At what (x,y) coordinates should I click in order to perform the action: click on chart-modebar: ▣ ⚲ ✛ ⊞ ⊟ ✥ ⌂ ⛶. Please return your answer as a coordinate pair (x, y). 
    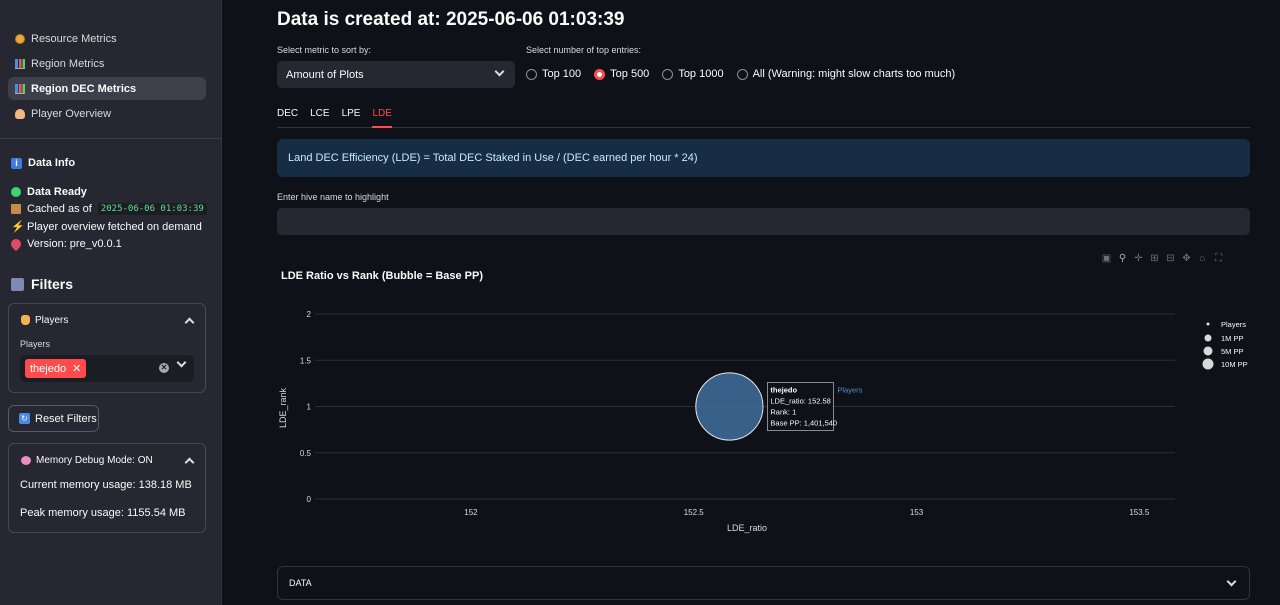
    Looking at the image, I should click on (1162, 258).